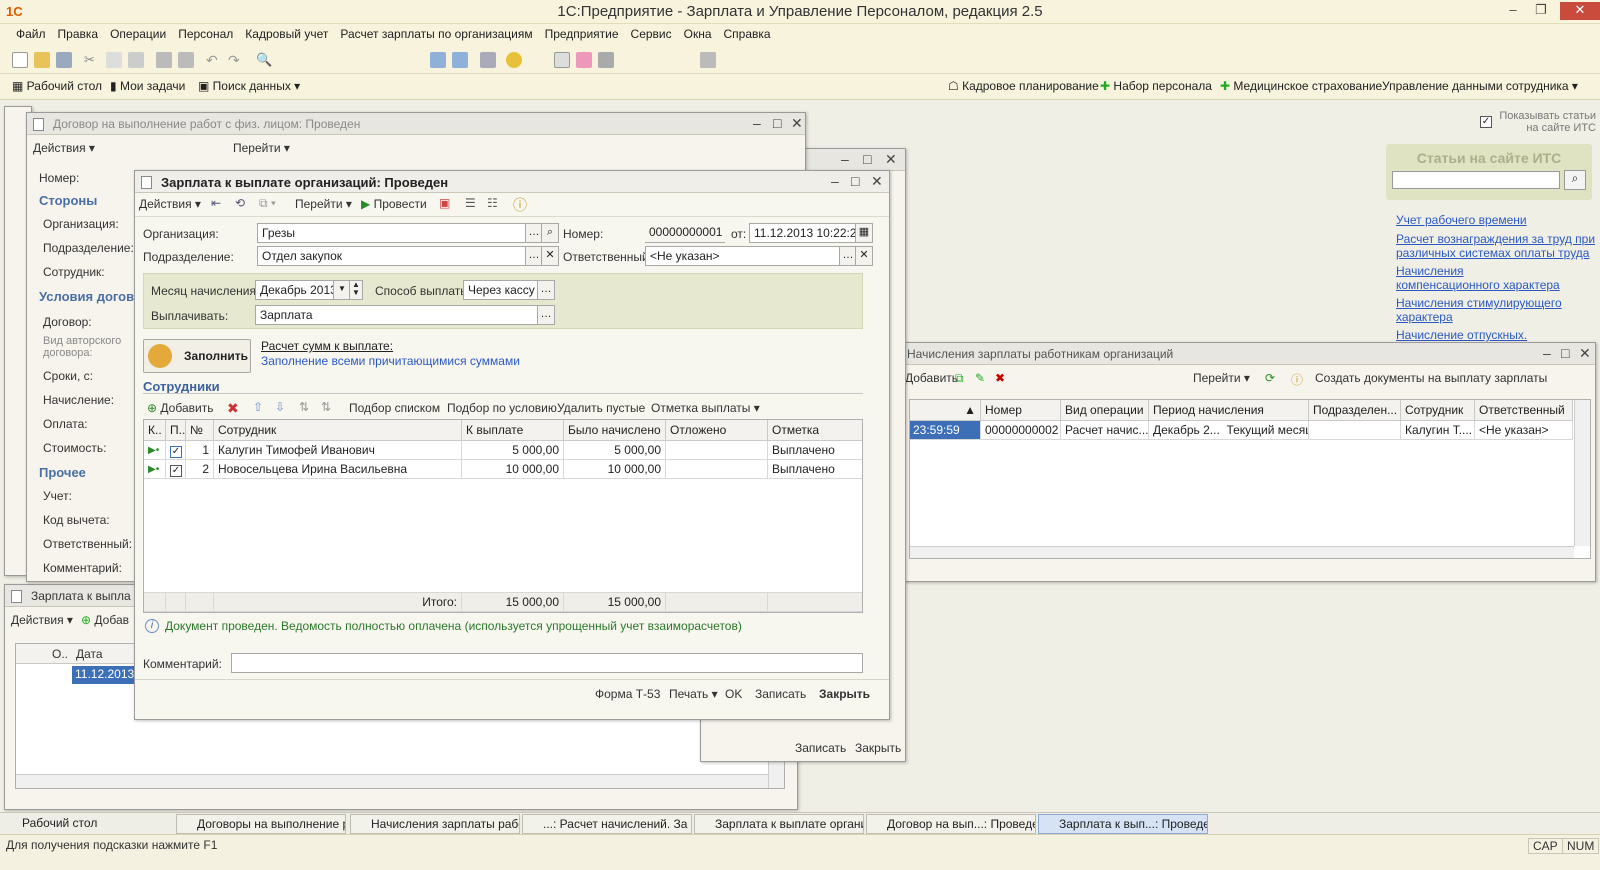  I want to click on tools-icon, so click(708, 60).